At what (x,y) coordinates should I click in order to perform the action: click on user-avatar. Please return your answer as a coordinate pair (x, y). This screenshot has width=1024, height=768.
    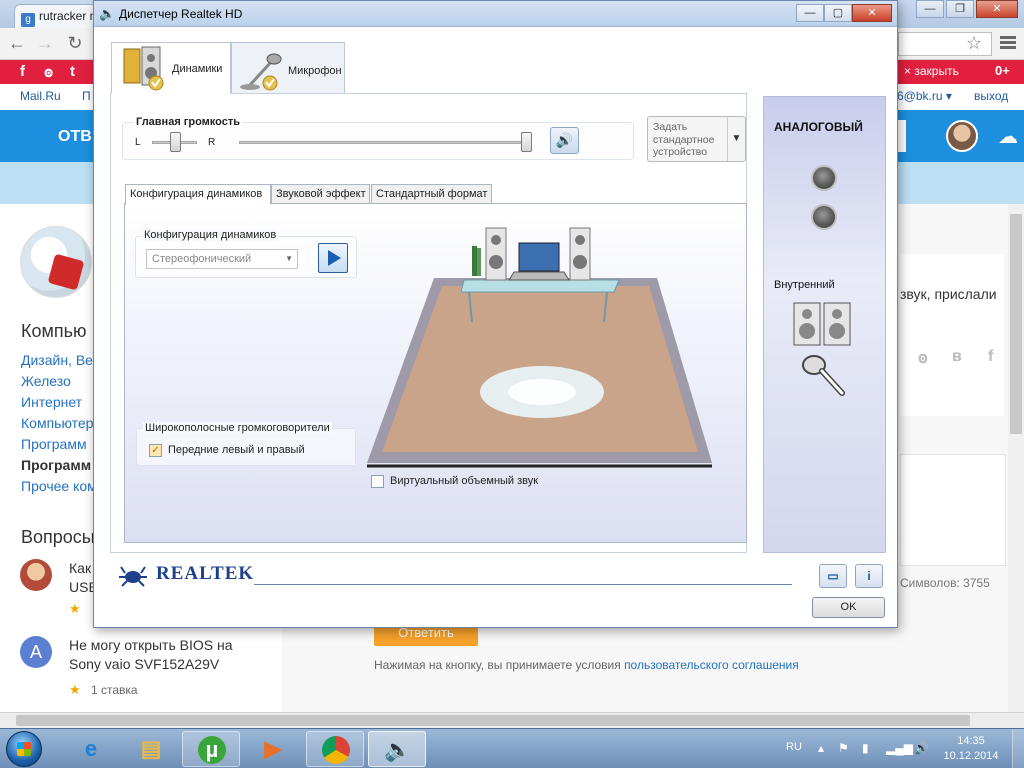
    Looking at the image, I should click on (962, 136).